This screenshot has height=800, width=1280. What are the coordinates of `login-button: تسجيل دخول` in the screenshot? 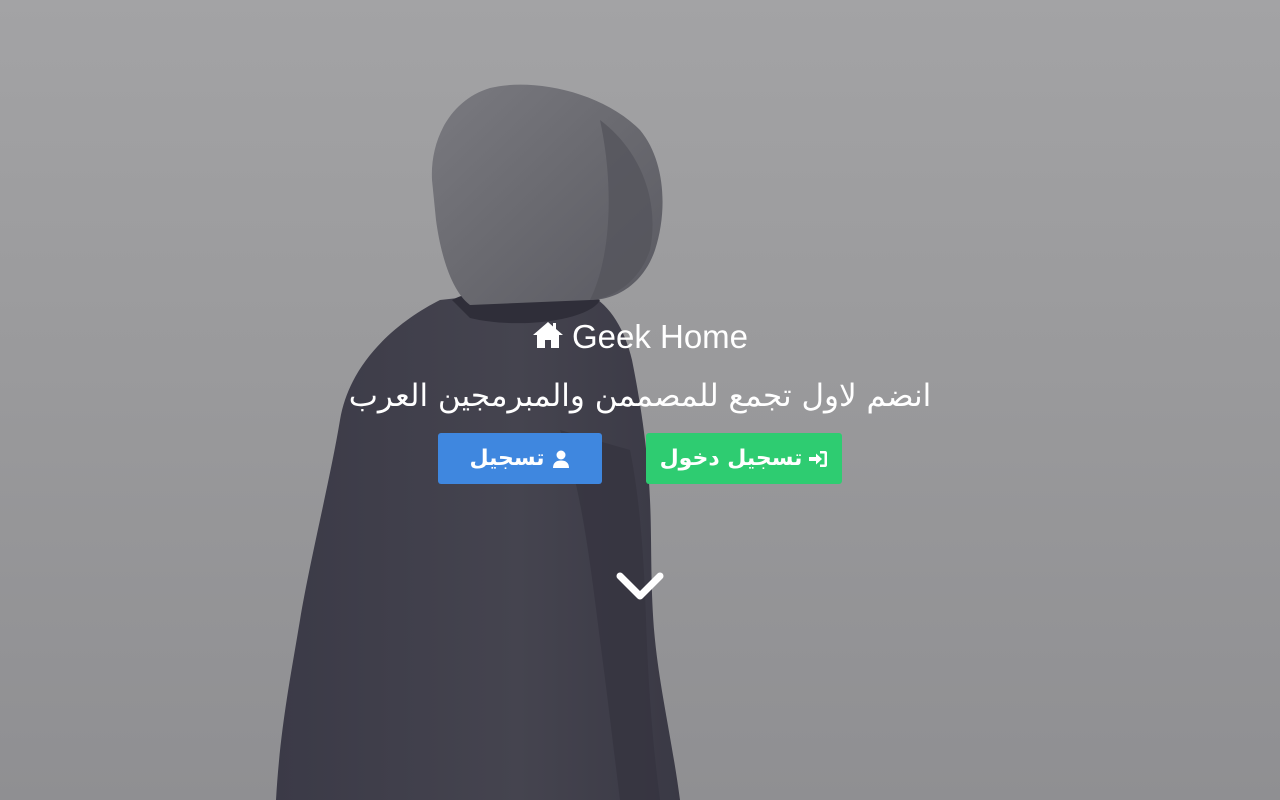 It's located at (744, 458).